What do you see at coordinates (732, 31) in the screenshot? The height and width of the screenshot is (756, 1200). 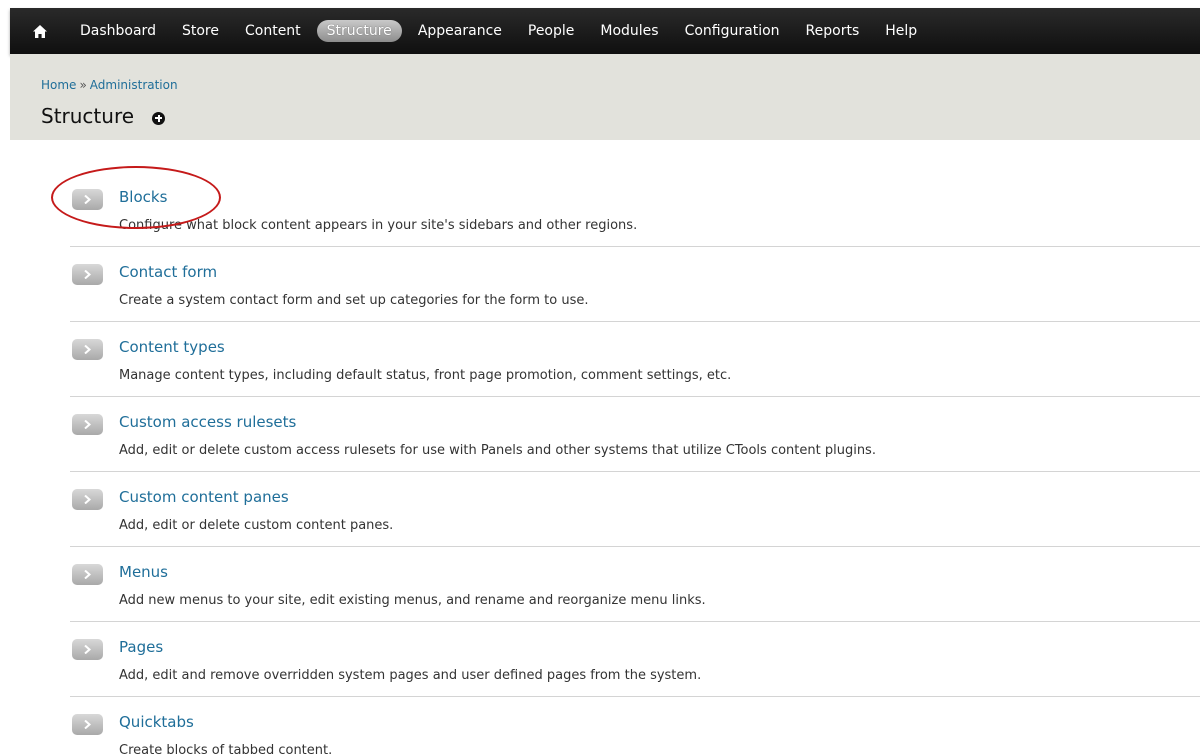 I see `toolbar-item-configuration: Configuration` at bounding box center [732, 31].